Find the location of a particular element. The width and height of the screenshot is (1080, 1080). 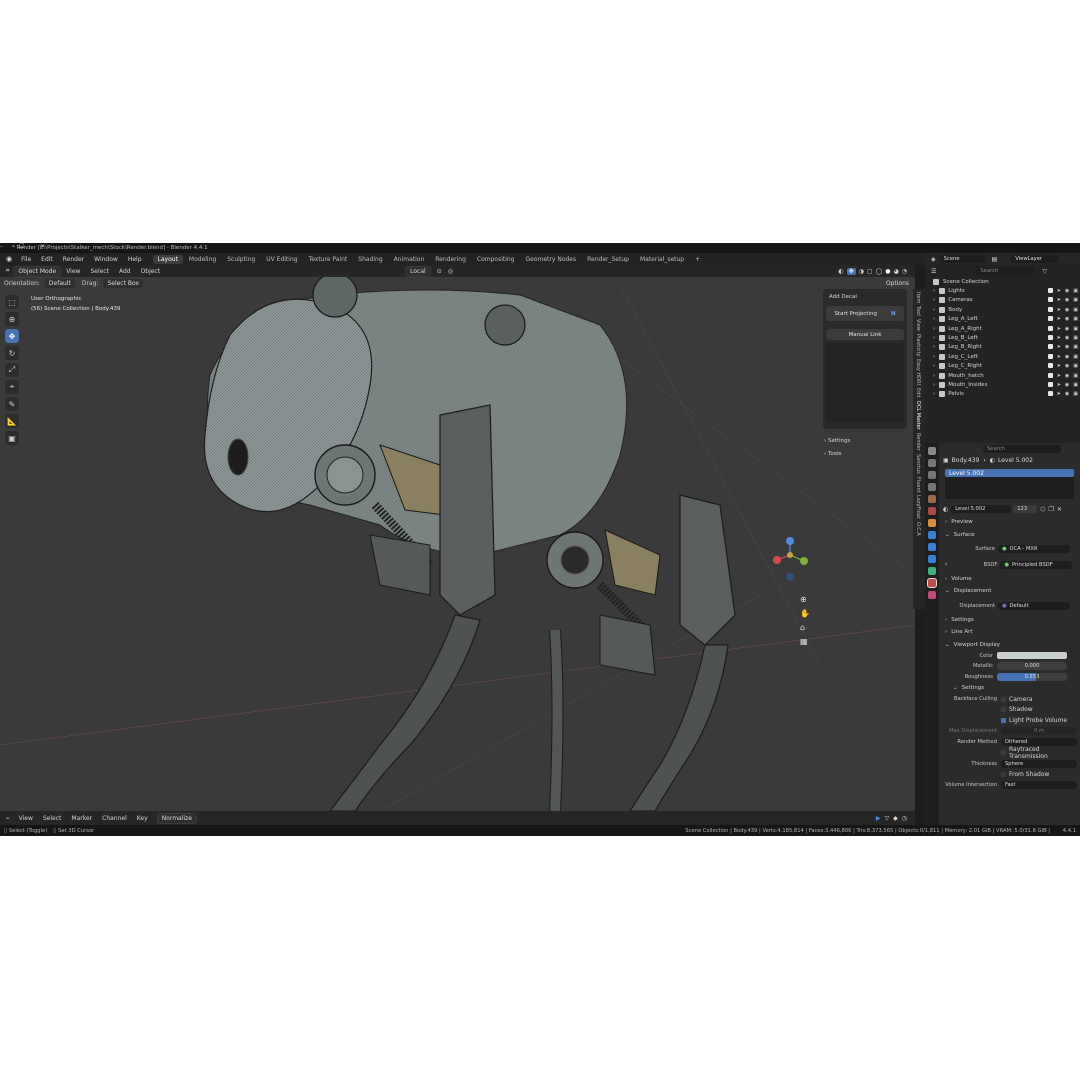

add-cube-tool-icon: ▣ is located at coordinates (12, 438).